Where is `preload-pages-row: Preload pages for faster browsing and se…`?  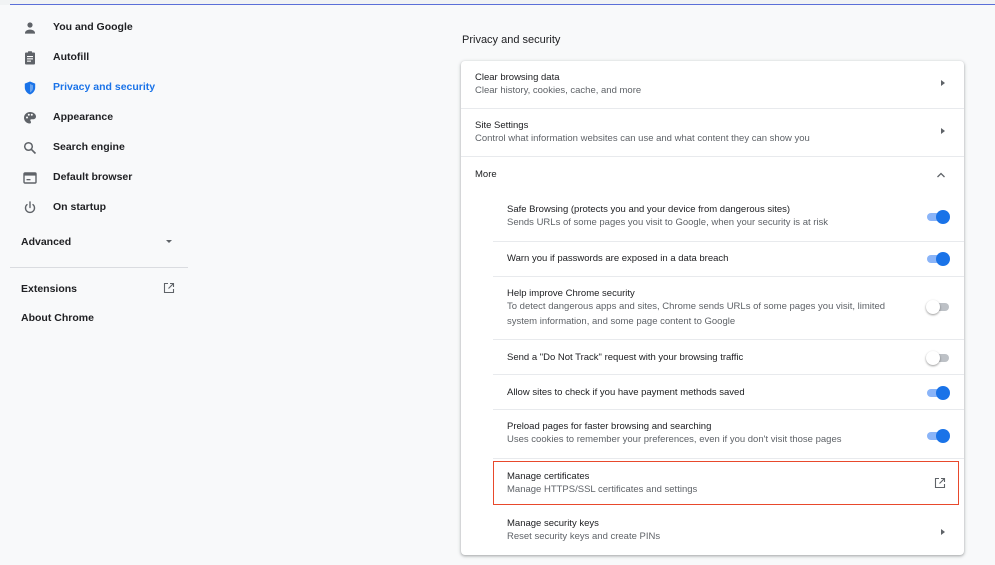 preload-pages-row: Preload pages for faster browsing and se… is located at coordinates (712, 434).